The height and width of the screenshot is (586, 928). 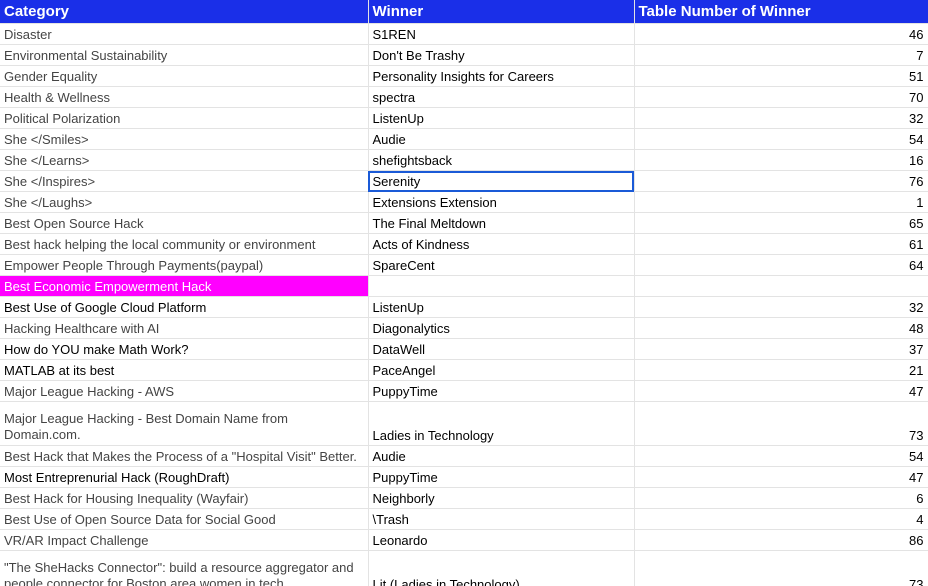 I want to click on table-row: Major League Hacking - AWS PuppyTime 47, so click(x=464, y=391).